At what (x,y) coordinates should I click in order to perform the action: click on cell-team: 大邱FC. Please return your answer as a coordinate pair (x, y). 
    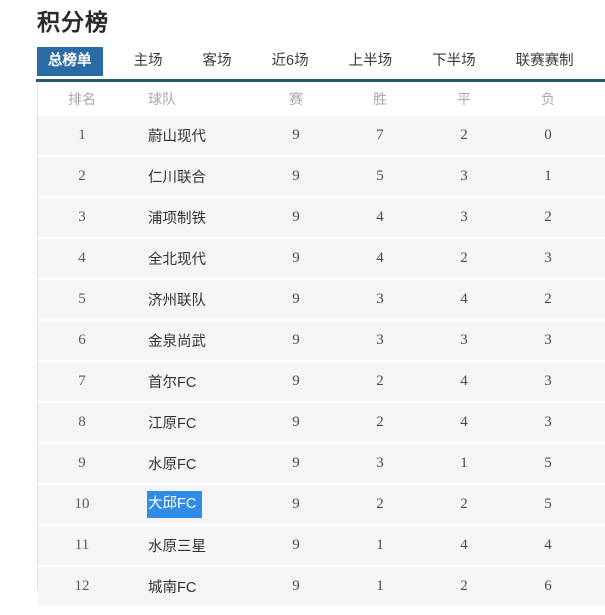
    Looking at the image, I should click on (190, 505).